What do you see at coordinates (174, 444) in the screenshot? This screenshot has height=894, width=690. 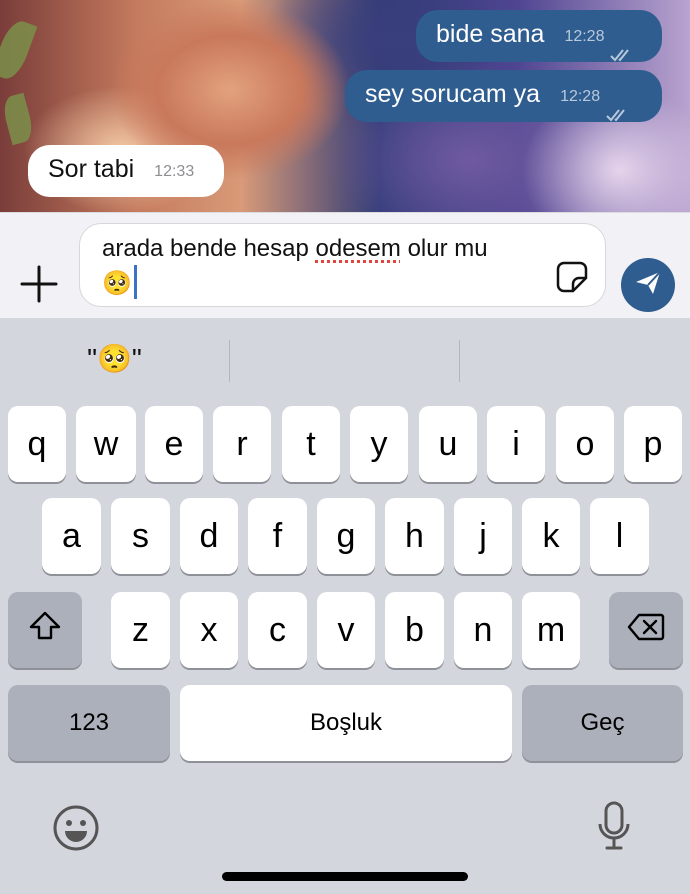 I see `key-e: e` at bounding box center [174, 444].